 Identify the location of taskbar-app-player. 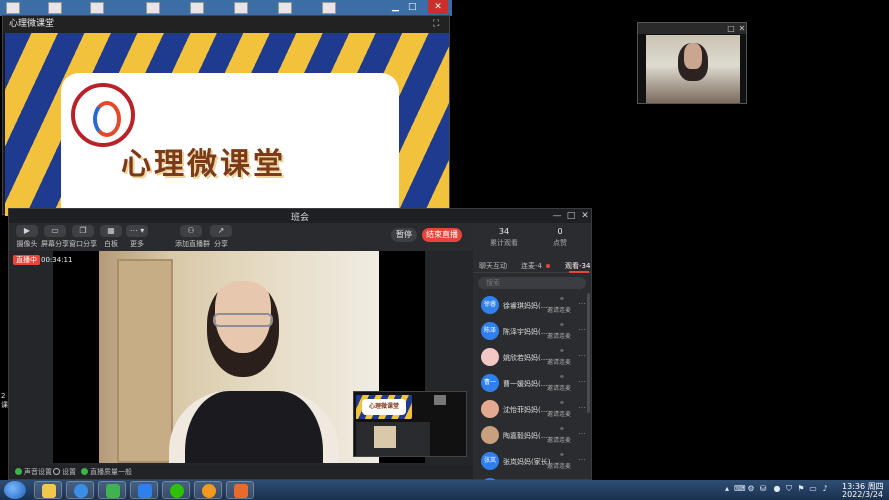
(112, 490).